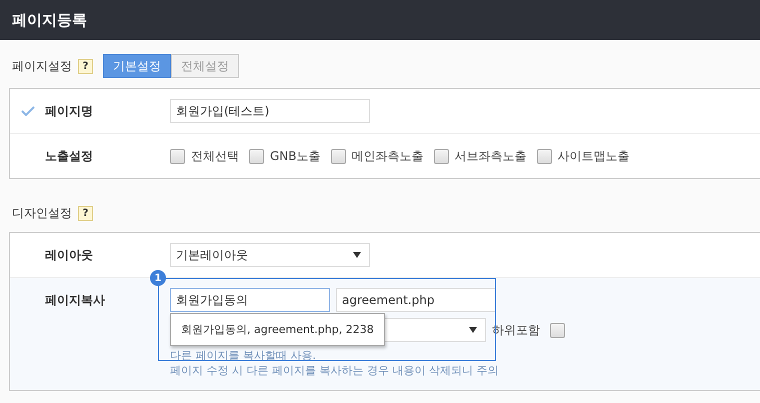 The width and height of the screenshot is (760, 403). Describe the element at coordinates (42, 66) in the screenshot. I see `section-label: 페이지설정` at that location.